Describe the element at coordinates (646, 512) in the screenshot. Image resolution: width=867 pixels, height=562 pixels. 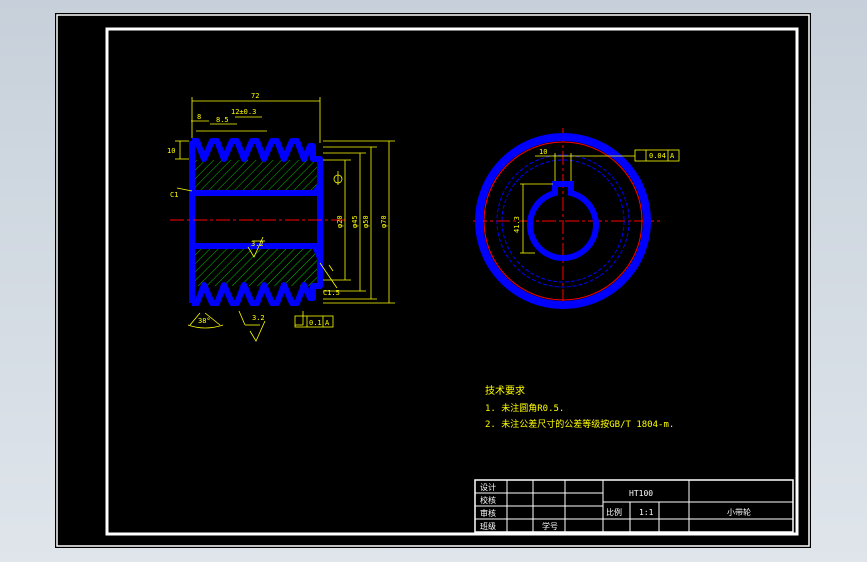
I see `tb-scale-value: 1:1` at that location.